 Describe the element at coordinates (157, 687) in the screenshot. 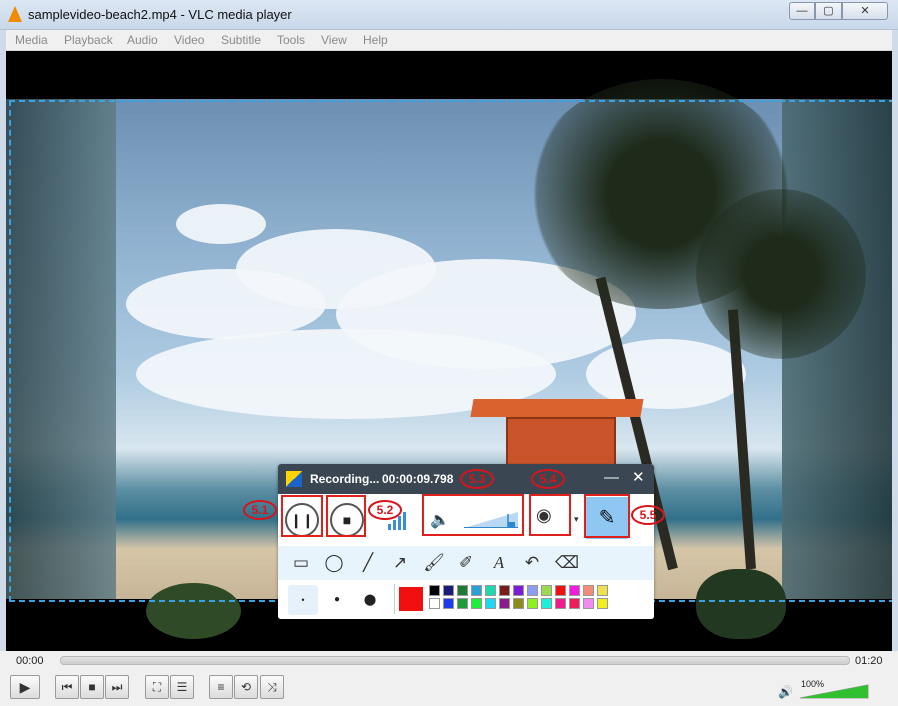

I see `fullscreen-button: ⛶` at that location.